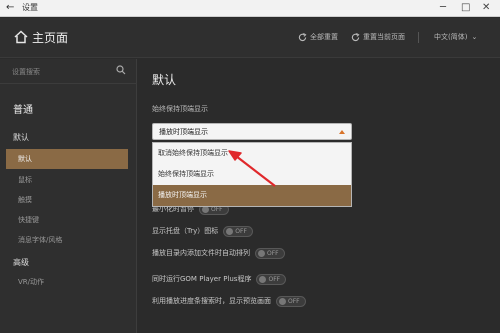  What do you see at coordinates (250, 8) in the screenshot?
I see `title-bar: ← 设置 ─ □ ✕` at bounding box center [250, 8].